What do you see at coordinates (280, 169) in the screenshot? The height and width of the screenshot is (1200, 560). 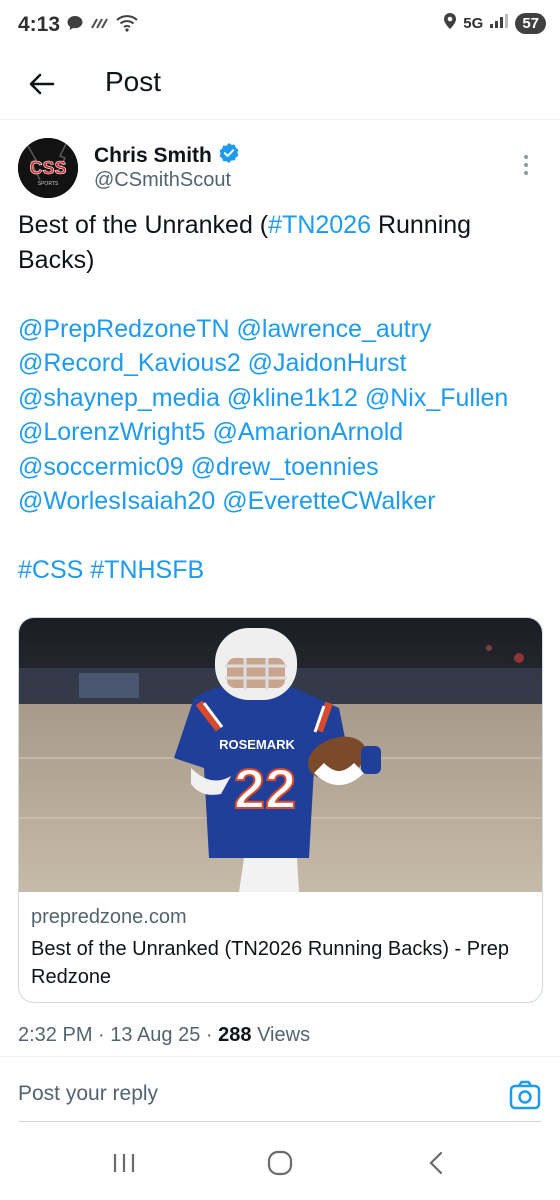 I see `post-author: CSS SPORTS Chris Smith @CSmithScout` at bounding box center [280, 169].